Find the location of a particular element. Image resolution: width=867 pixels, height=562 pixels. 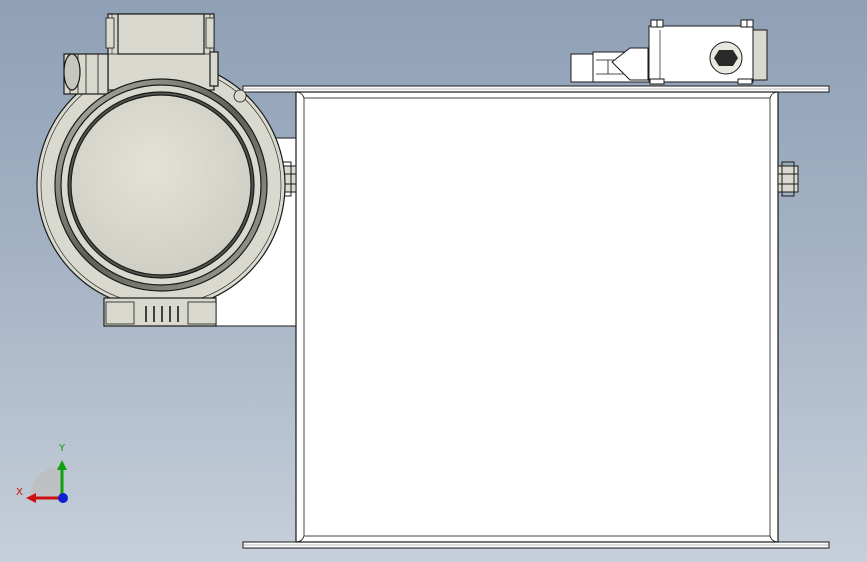

triad-y-label: Y is located at coordinates (62, 448).